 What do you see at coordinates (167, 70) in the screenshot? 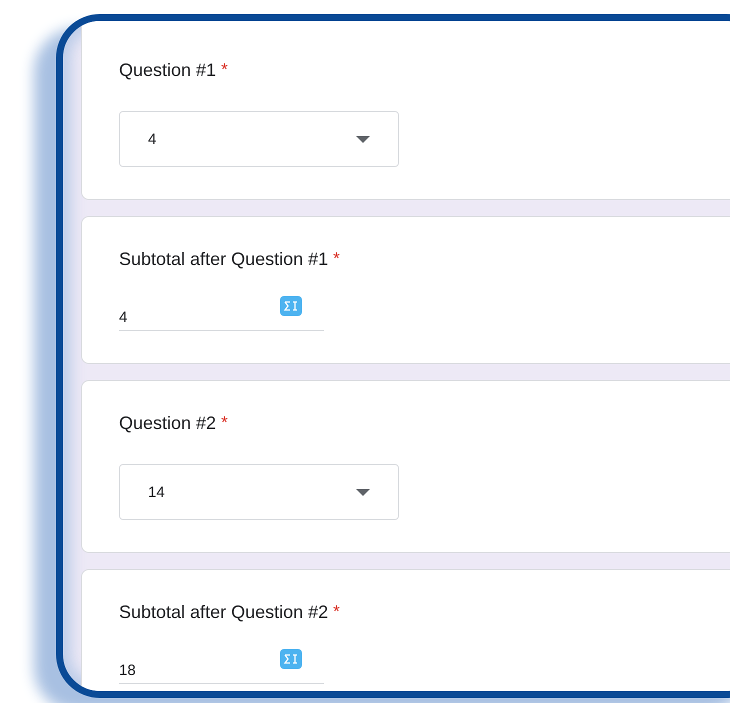
I see `question-title: Question #1` at bounding box center [167, 70].